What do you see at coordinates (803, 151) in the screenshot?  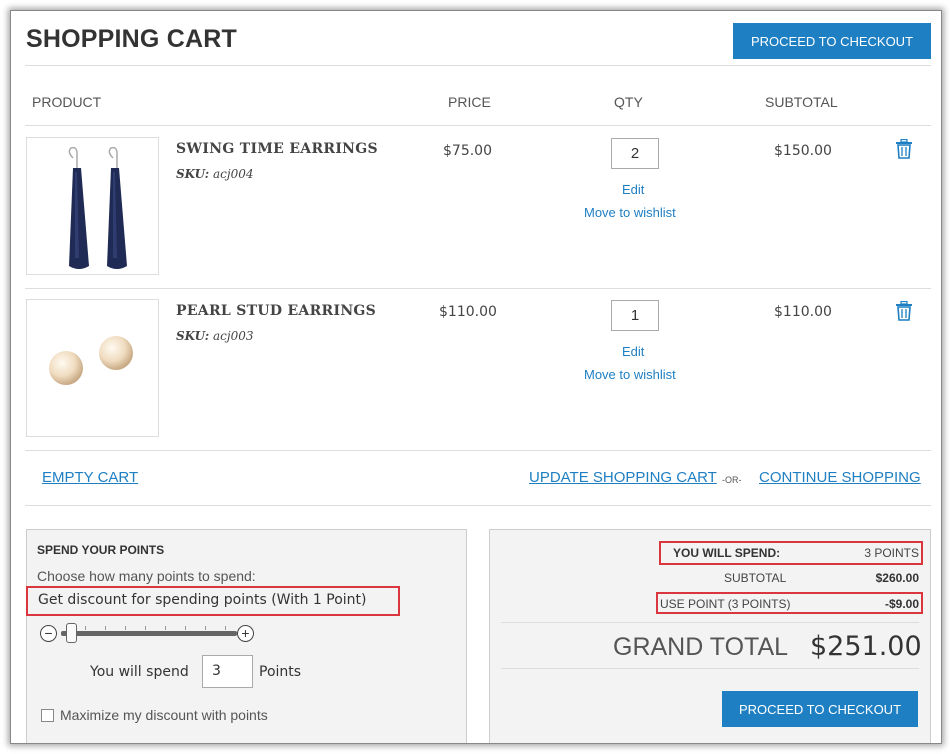 I see `item-subtotal: $150.00` at bounding box center [803, 151].